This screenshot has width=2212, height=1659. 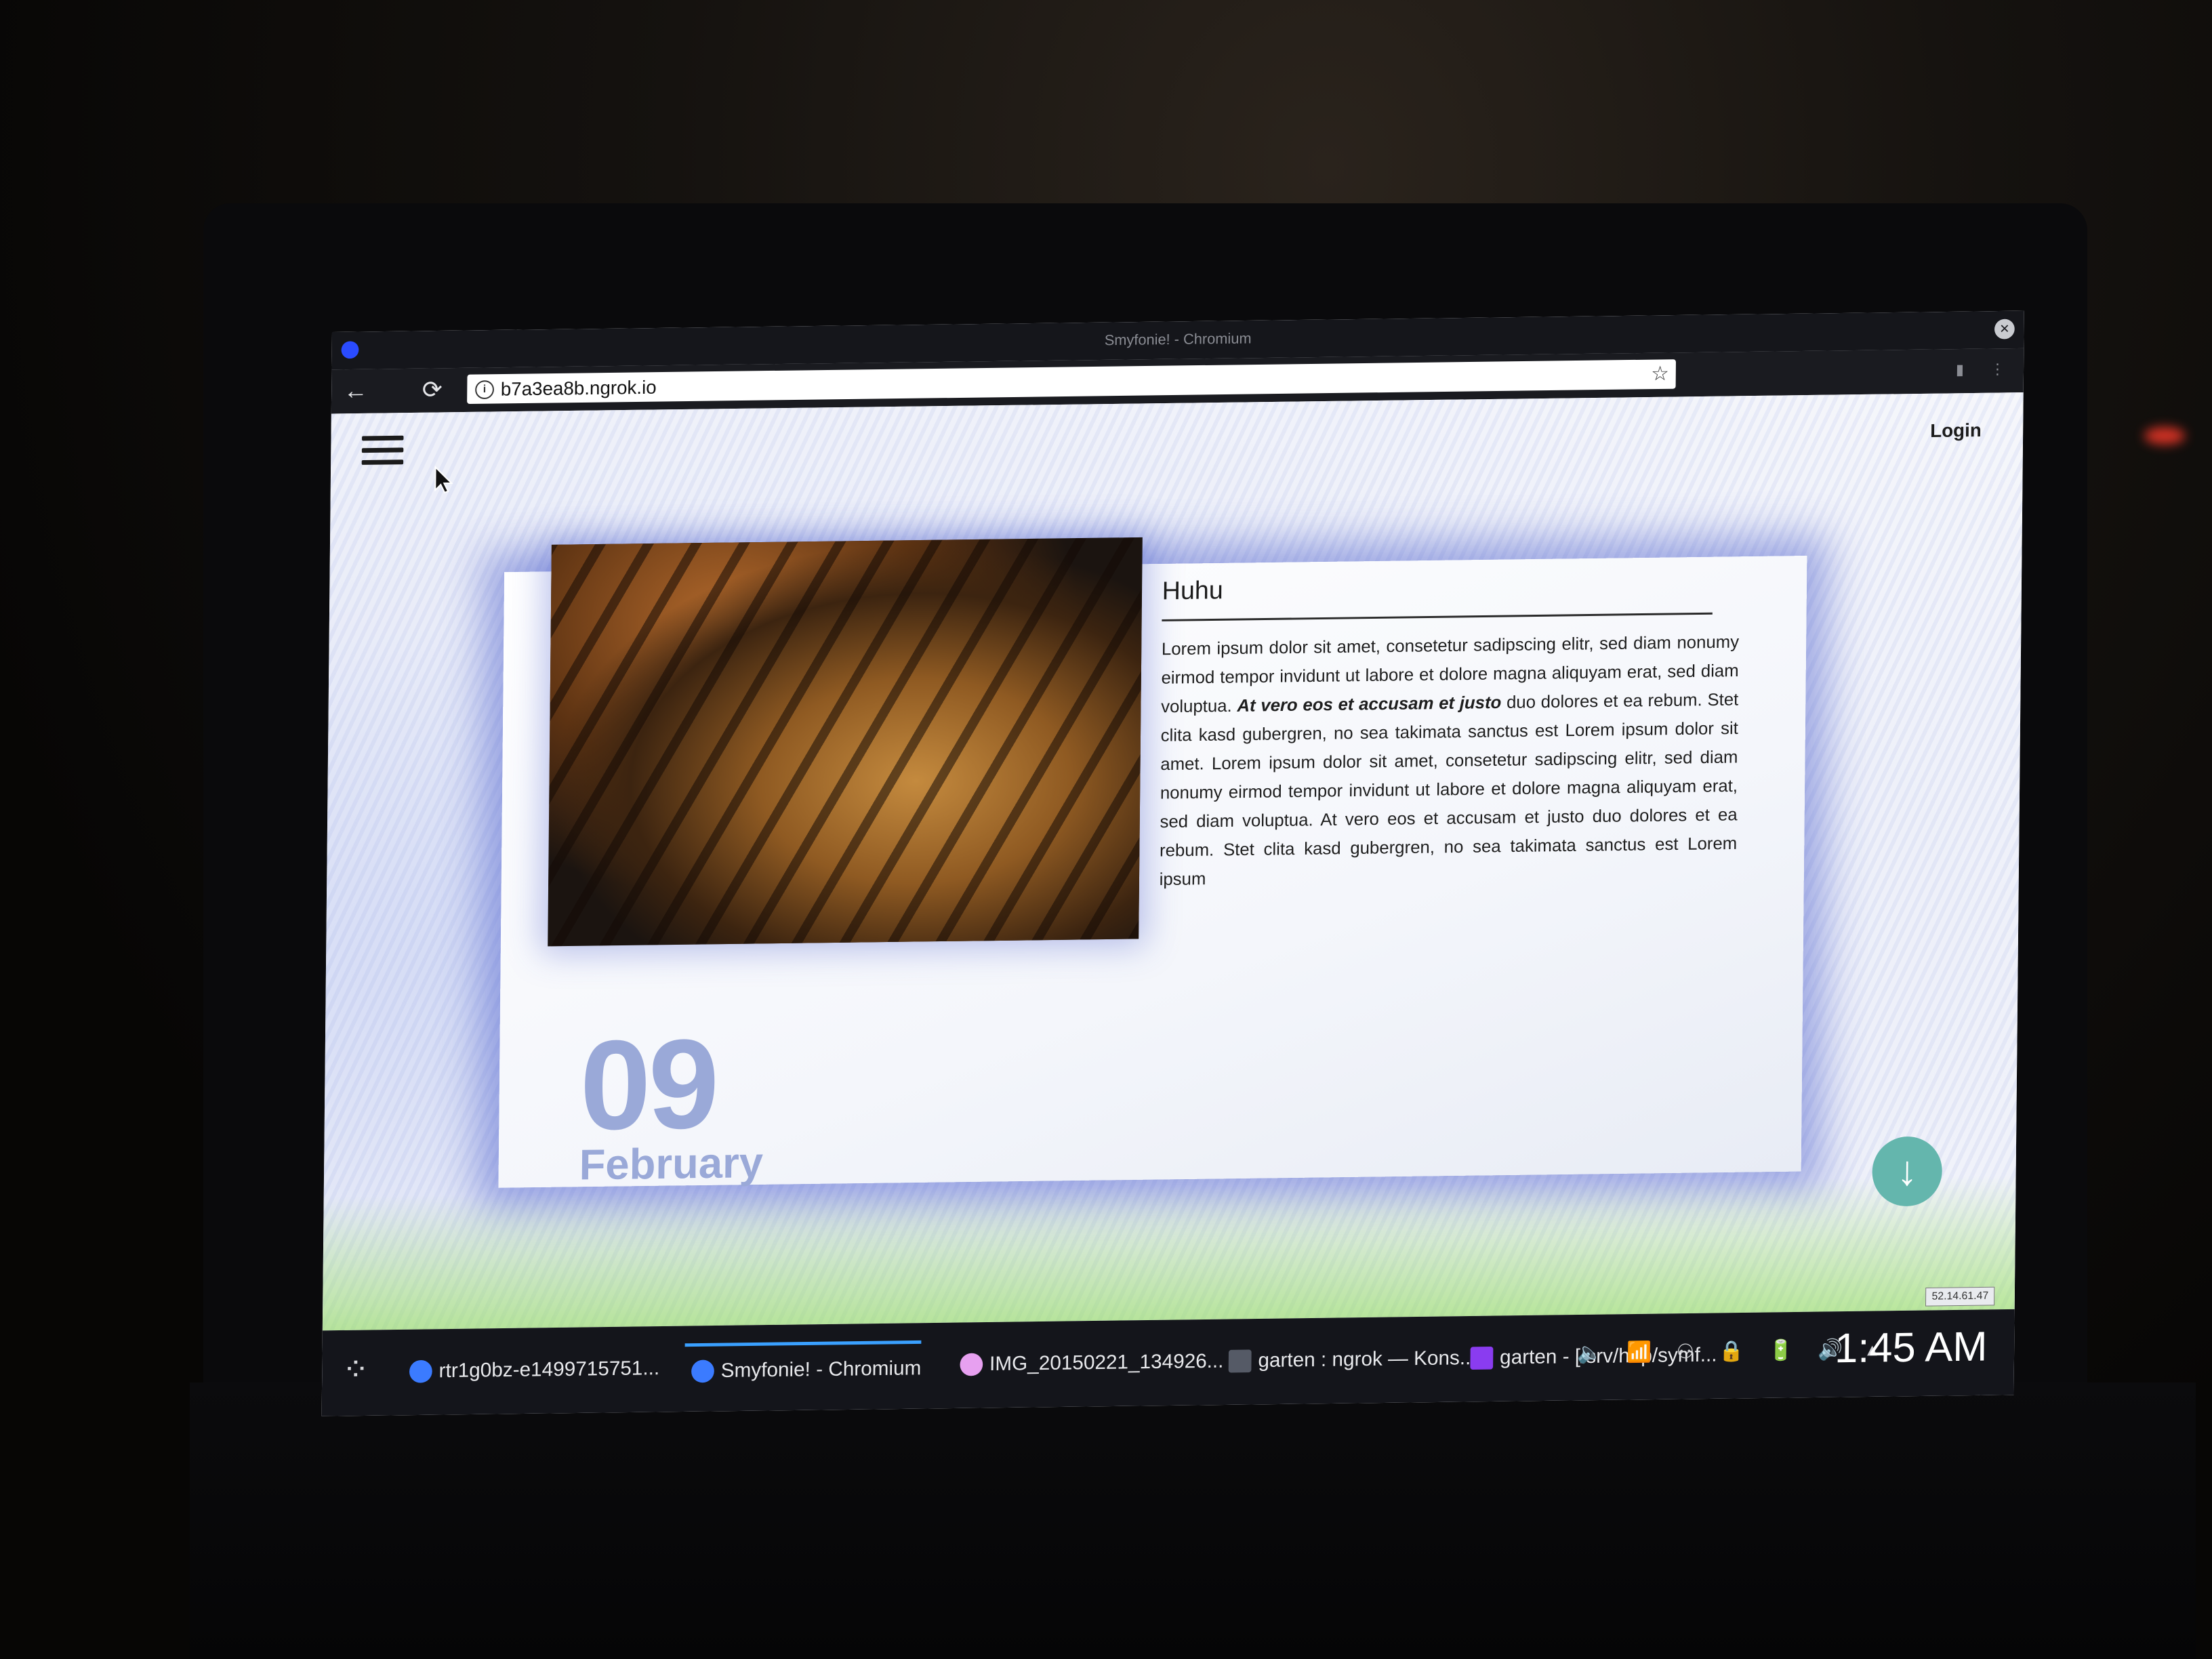 I want to click on phpstorm-icon, so click(x=1482, y=1359).